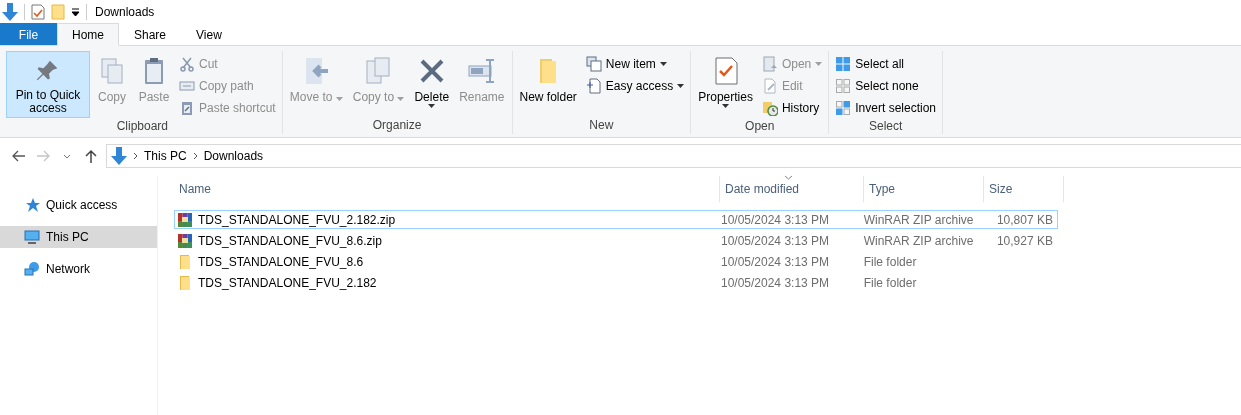 The image size is (1241, 415). Describe the element at coordinates (1024, 219) in the screenshot. I see `file-size: 10,807 KB` at that location.